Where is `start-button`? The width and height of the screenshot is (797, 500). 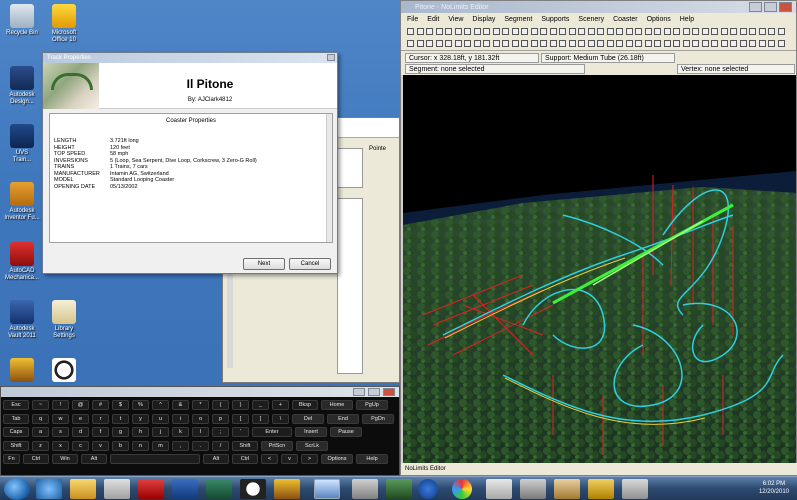 start-button is located at coordinates (17, 489).